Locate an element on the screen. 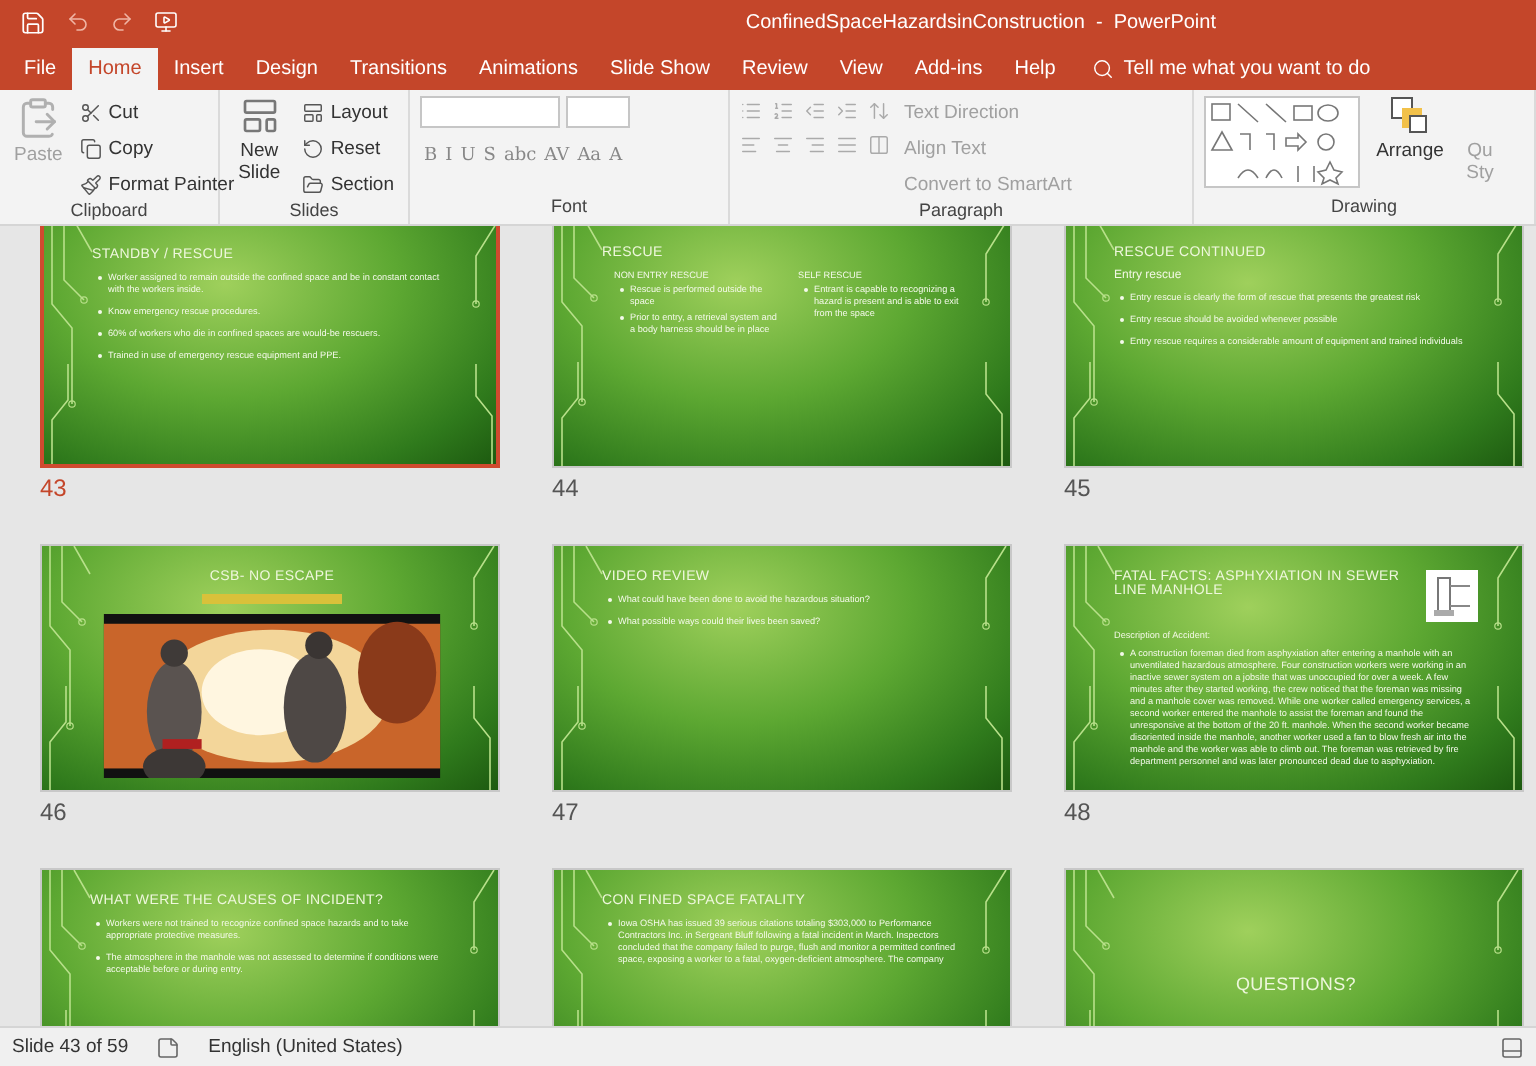 Image resolution: width=1536 pixels, height=1066 pixels. ribbon-tab: File is located at coordinates (40, 69).